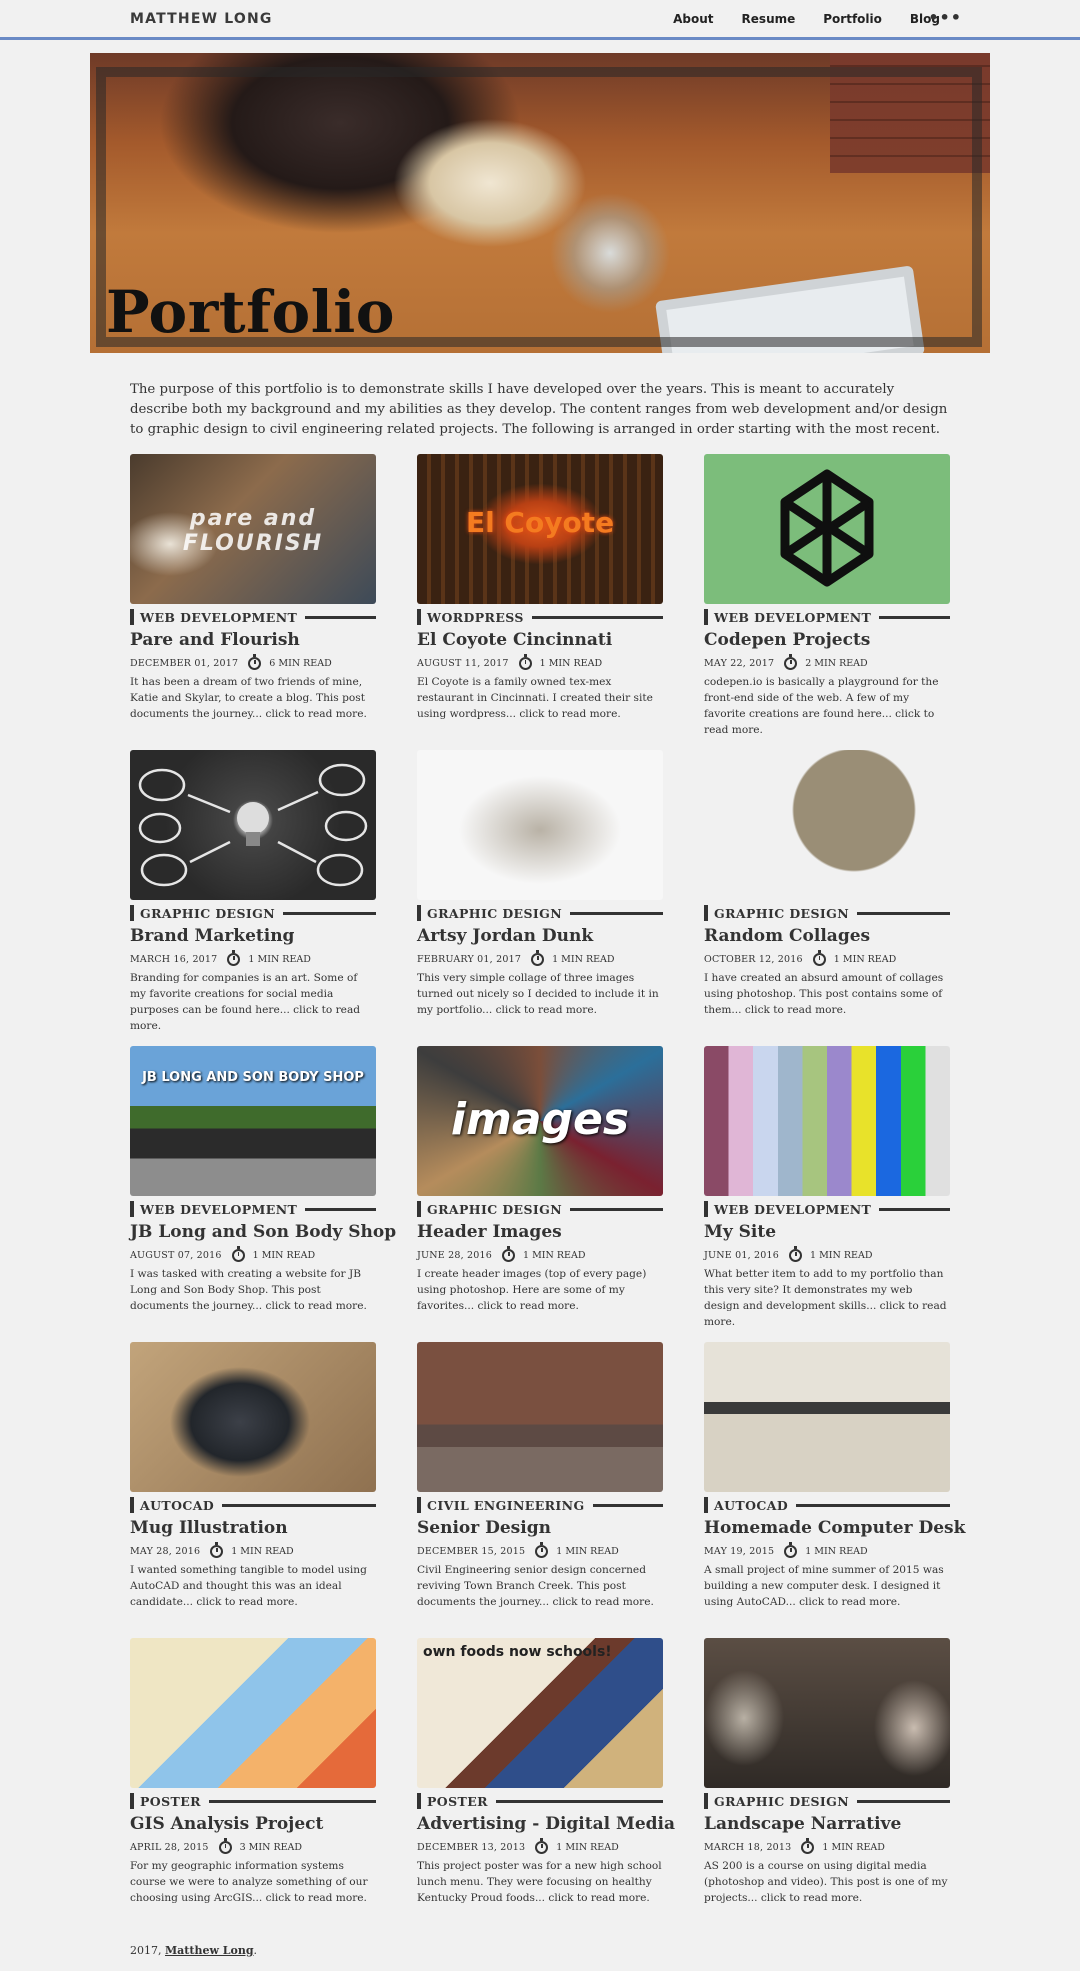  Describe the element at coordinates (540, 1713) in the screenshot. I see `card-thumbnail: own foods now schools!` at that location.